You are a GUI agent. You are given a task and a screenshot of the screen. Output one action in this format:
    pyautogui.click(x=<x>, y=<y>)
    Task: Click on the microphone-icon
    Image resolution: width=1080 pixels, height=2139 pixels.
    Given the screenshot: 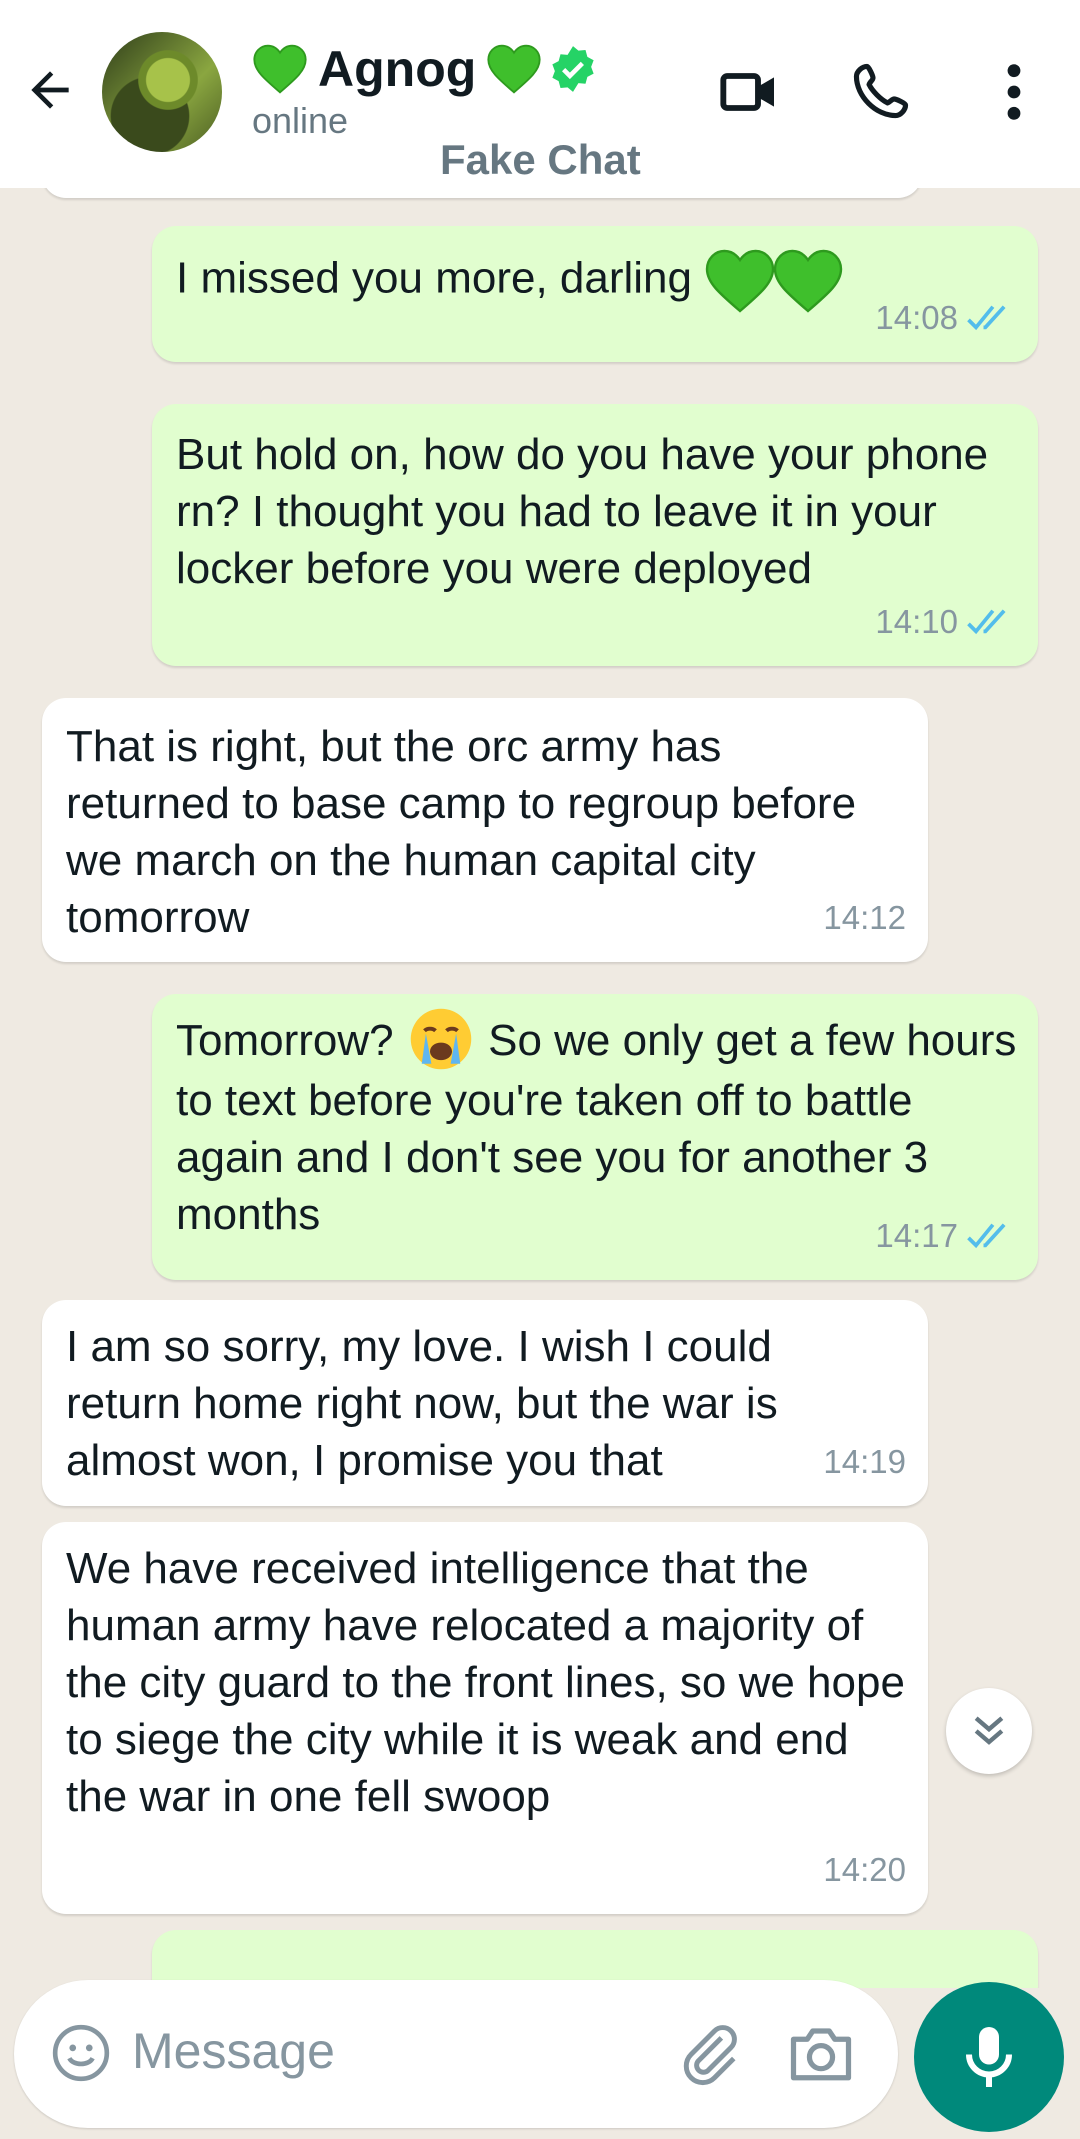 What is the action you would take?
    pyautogui.click(x=989, y=2057)
    